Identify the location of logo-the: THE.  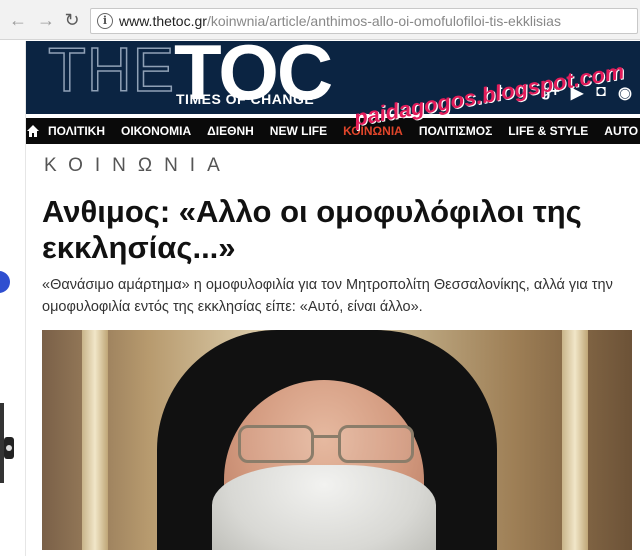
(111, 73).